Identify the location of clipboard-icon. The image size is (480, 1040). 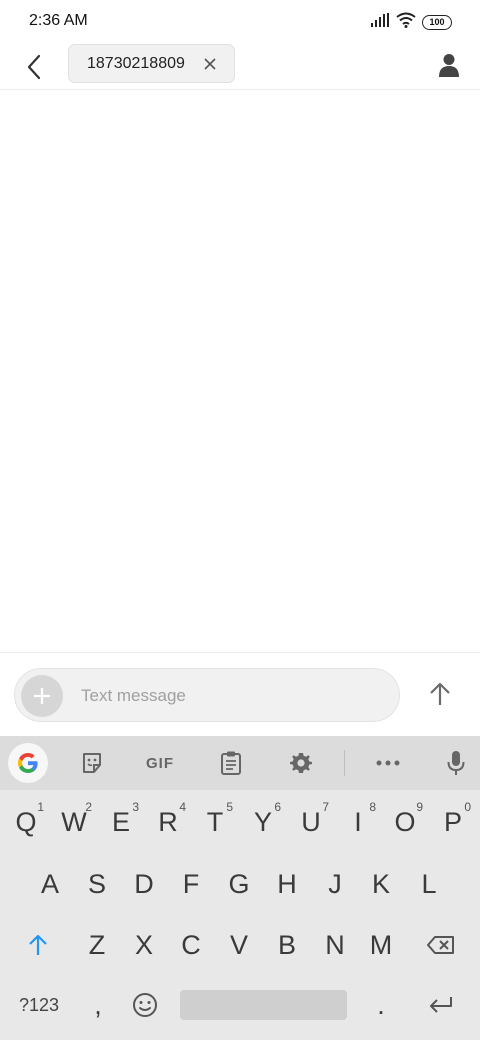
(231, 763).